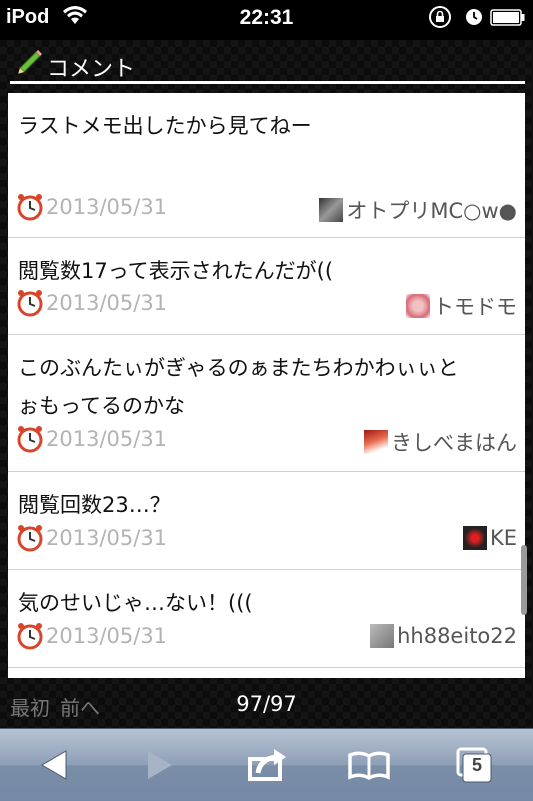 This screenshot has height=801, width=533. I want to click on tabs-button: 5, so click(475, 765).